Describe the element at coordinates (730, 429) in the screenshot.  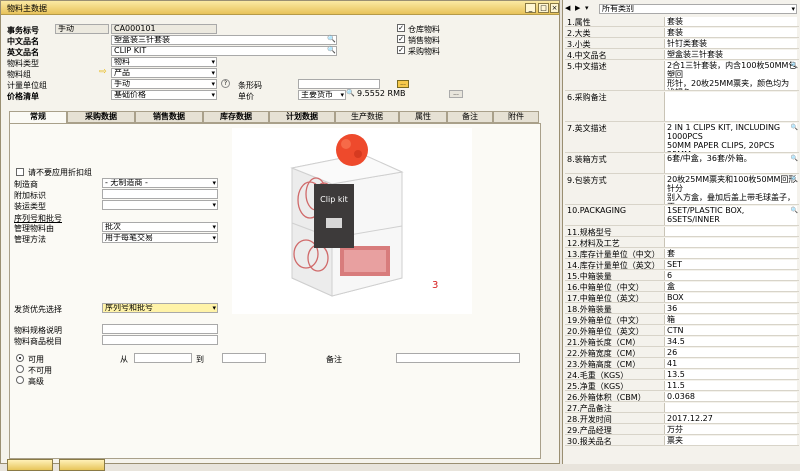
I see `udf-field-value: 万芬` at that location.